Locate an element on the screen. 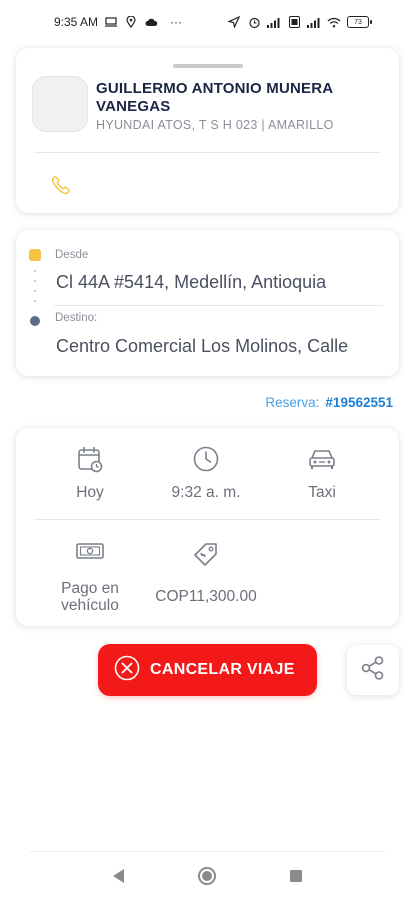 The height and width of the screenshot is (900, 415). back-icon is located at coordinates (118, 876).